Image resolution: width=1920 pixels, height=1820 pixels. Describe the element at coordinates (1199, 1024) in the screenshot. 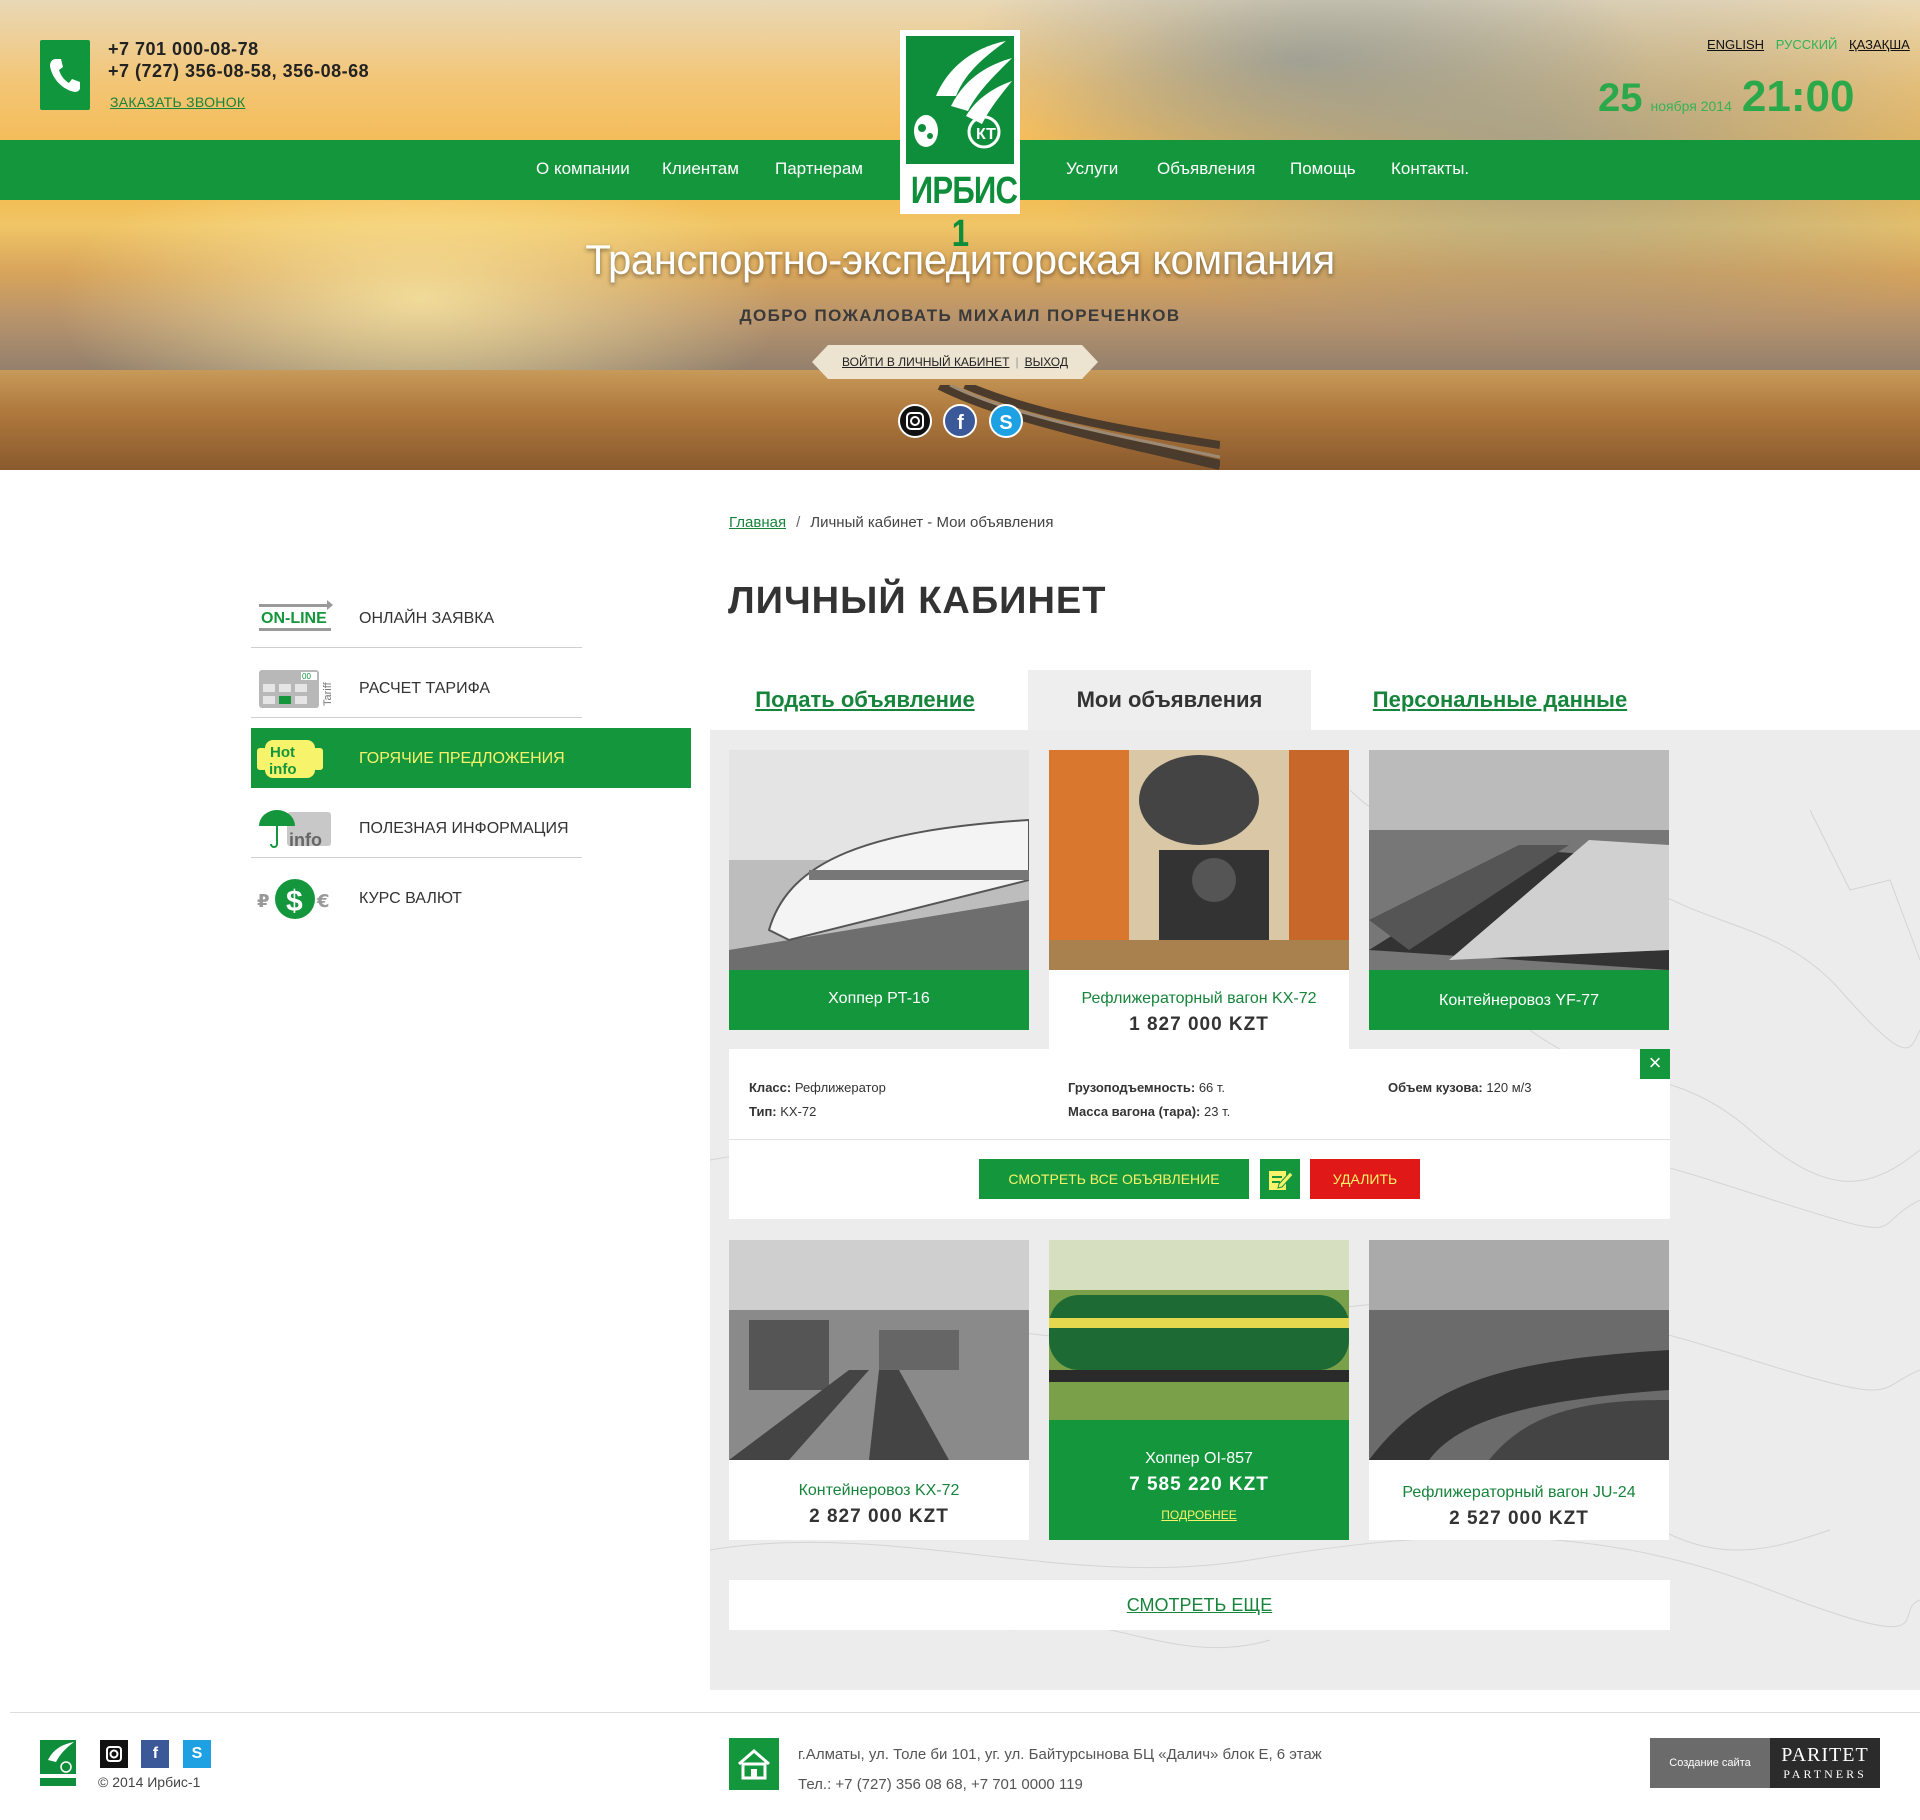

I see `ad-card-price: 1 827 000 KZT` at that location.